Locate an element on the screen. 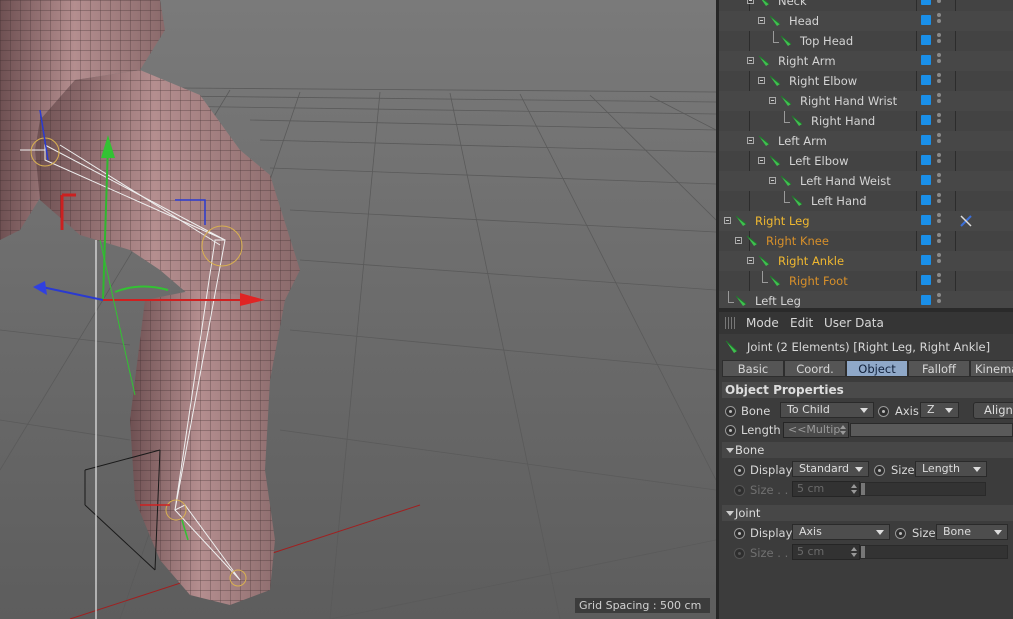 Image resolution: width=1013 pixels, height=619 pixels. object-row: Right Hand is located at coordinates (866, 121).